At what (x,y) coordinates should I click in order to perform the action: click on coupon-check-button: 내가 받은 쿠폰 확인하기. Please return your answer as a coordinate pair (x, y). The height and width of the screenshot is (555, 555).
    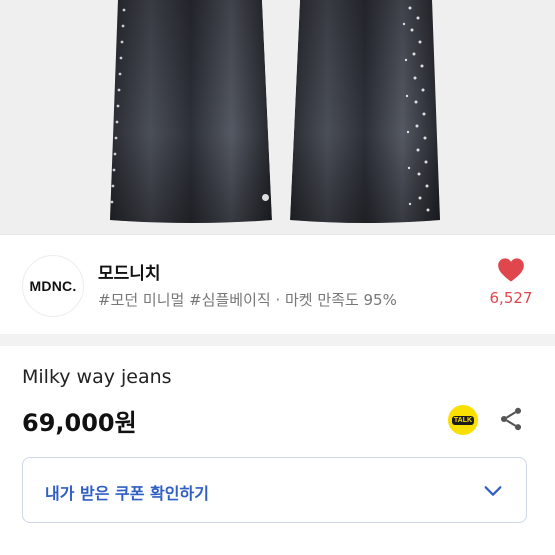
    Looking at the image, I should click on (274, 490).